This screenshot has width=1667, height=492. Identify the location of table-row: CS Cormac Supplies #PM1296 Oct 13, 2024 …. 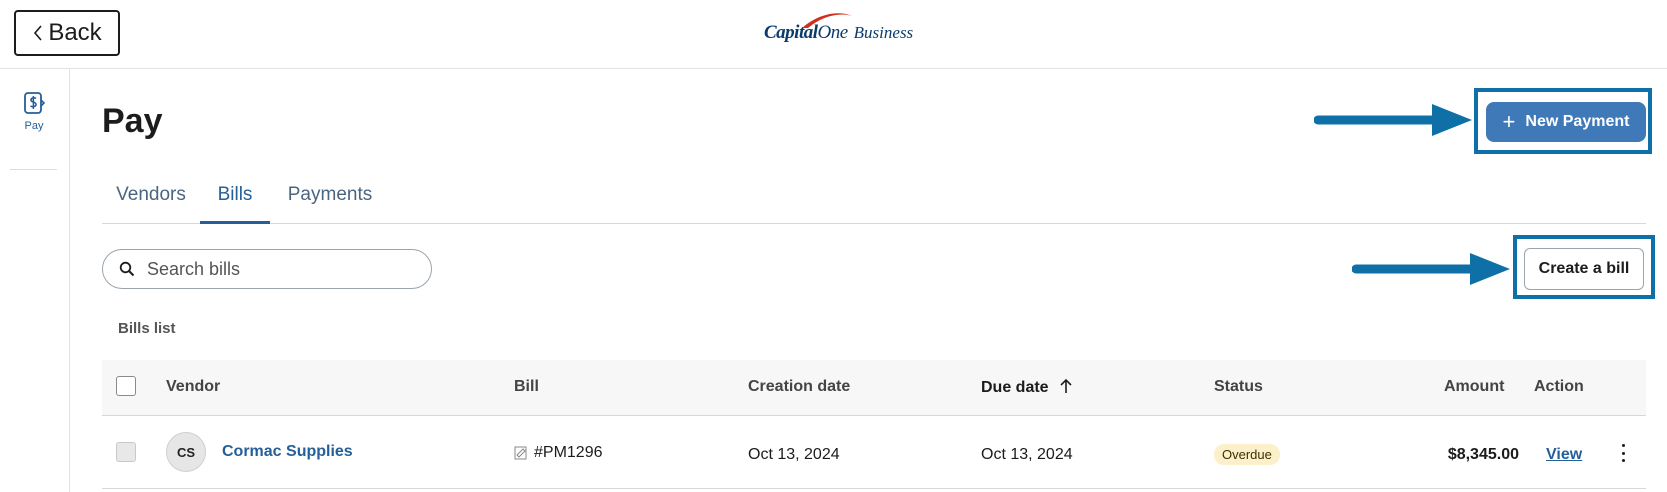
(874, 452).